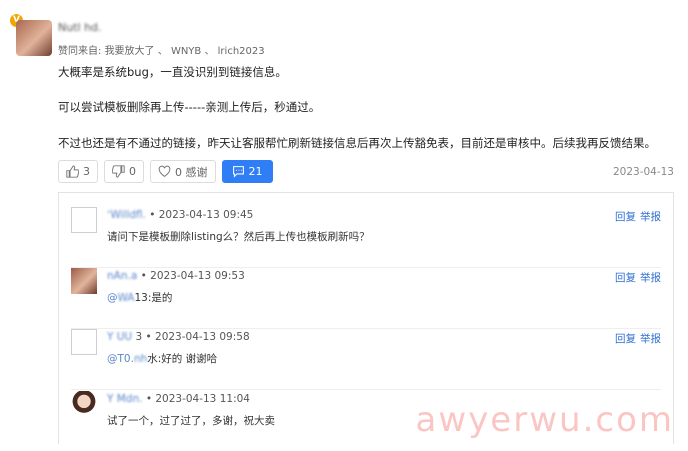 This screenshot has height=451, width=688. Describe the element at coordinates (201, 215) in the screenshot. I see `reply-timestamp: • 2023-04-13 09:45` at that location.